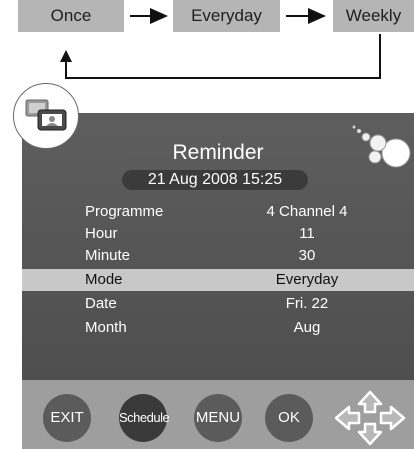 The height and width of the screenshot is (449, 414). Describe the element at coordinates (215, 180) in the screenshot. I see `datetime-display: 21 Aug 2008 15:25` at that location.